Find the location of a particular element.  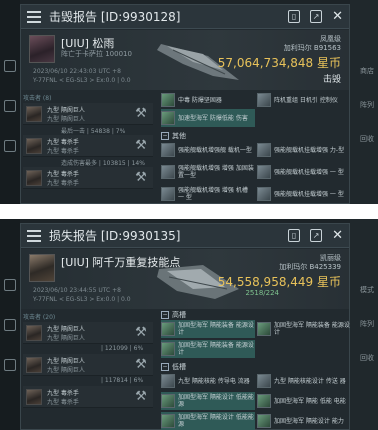

fitting-item: 加固型海军 隔能 低能 电能 is located at coordinates (304, 401).